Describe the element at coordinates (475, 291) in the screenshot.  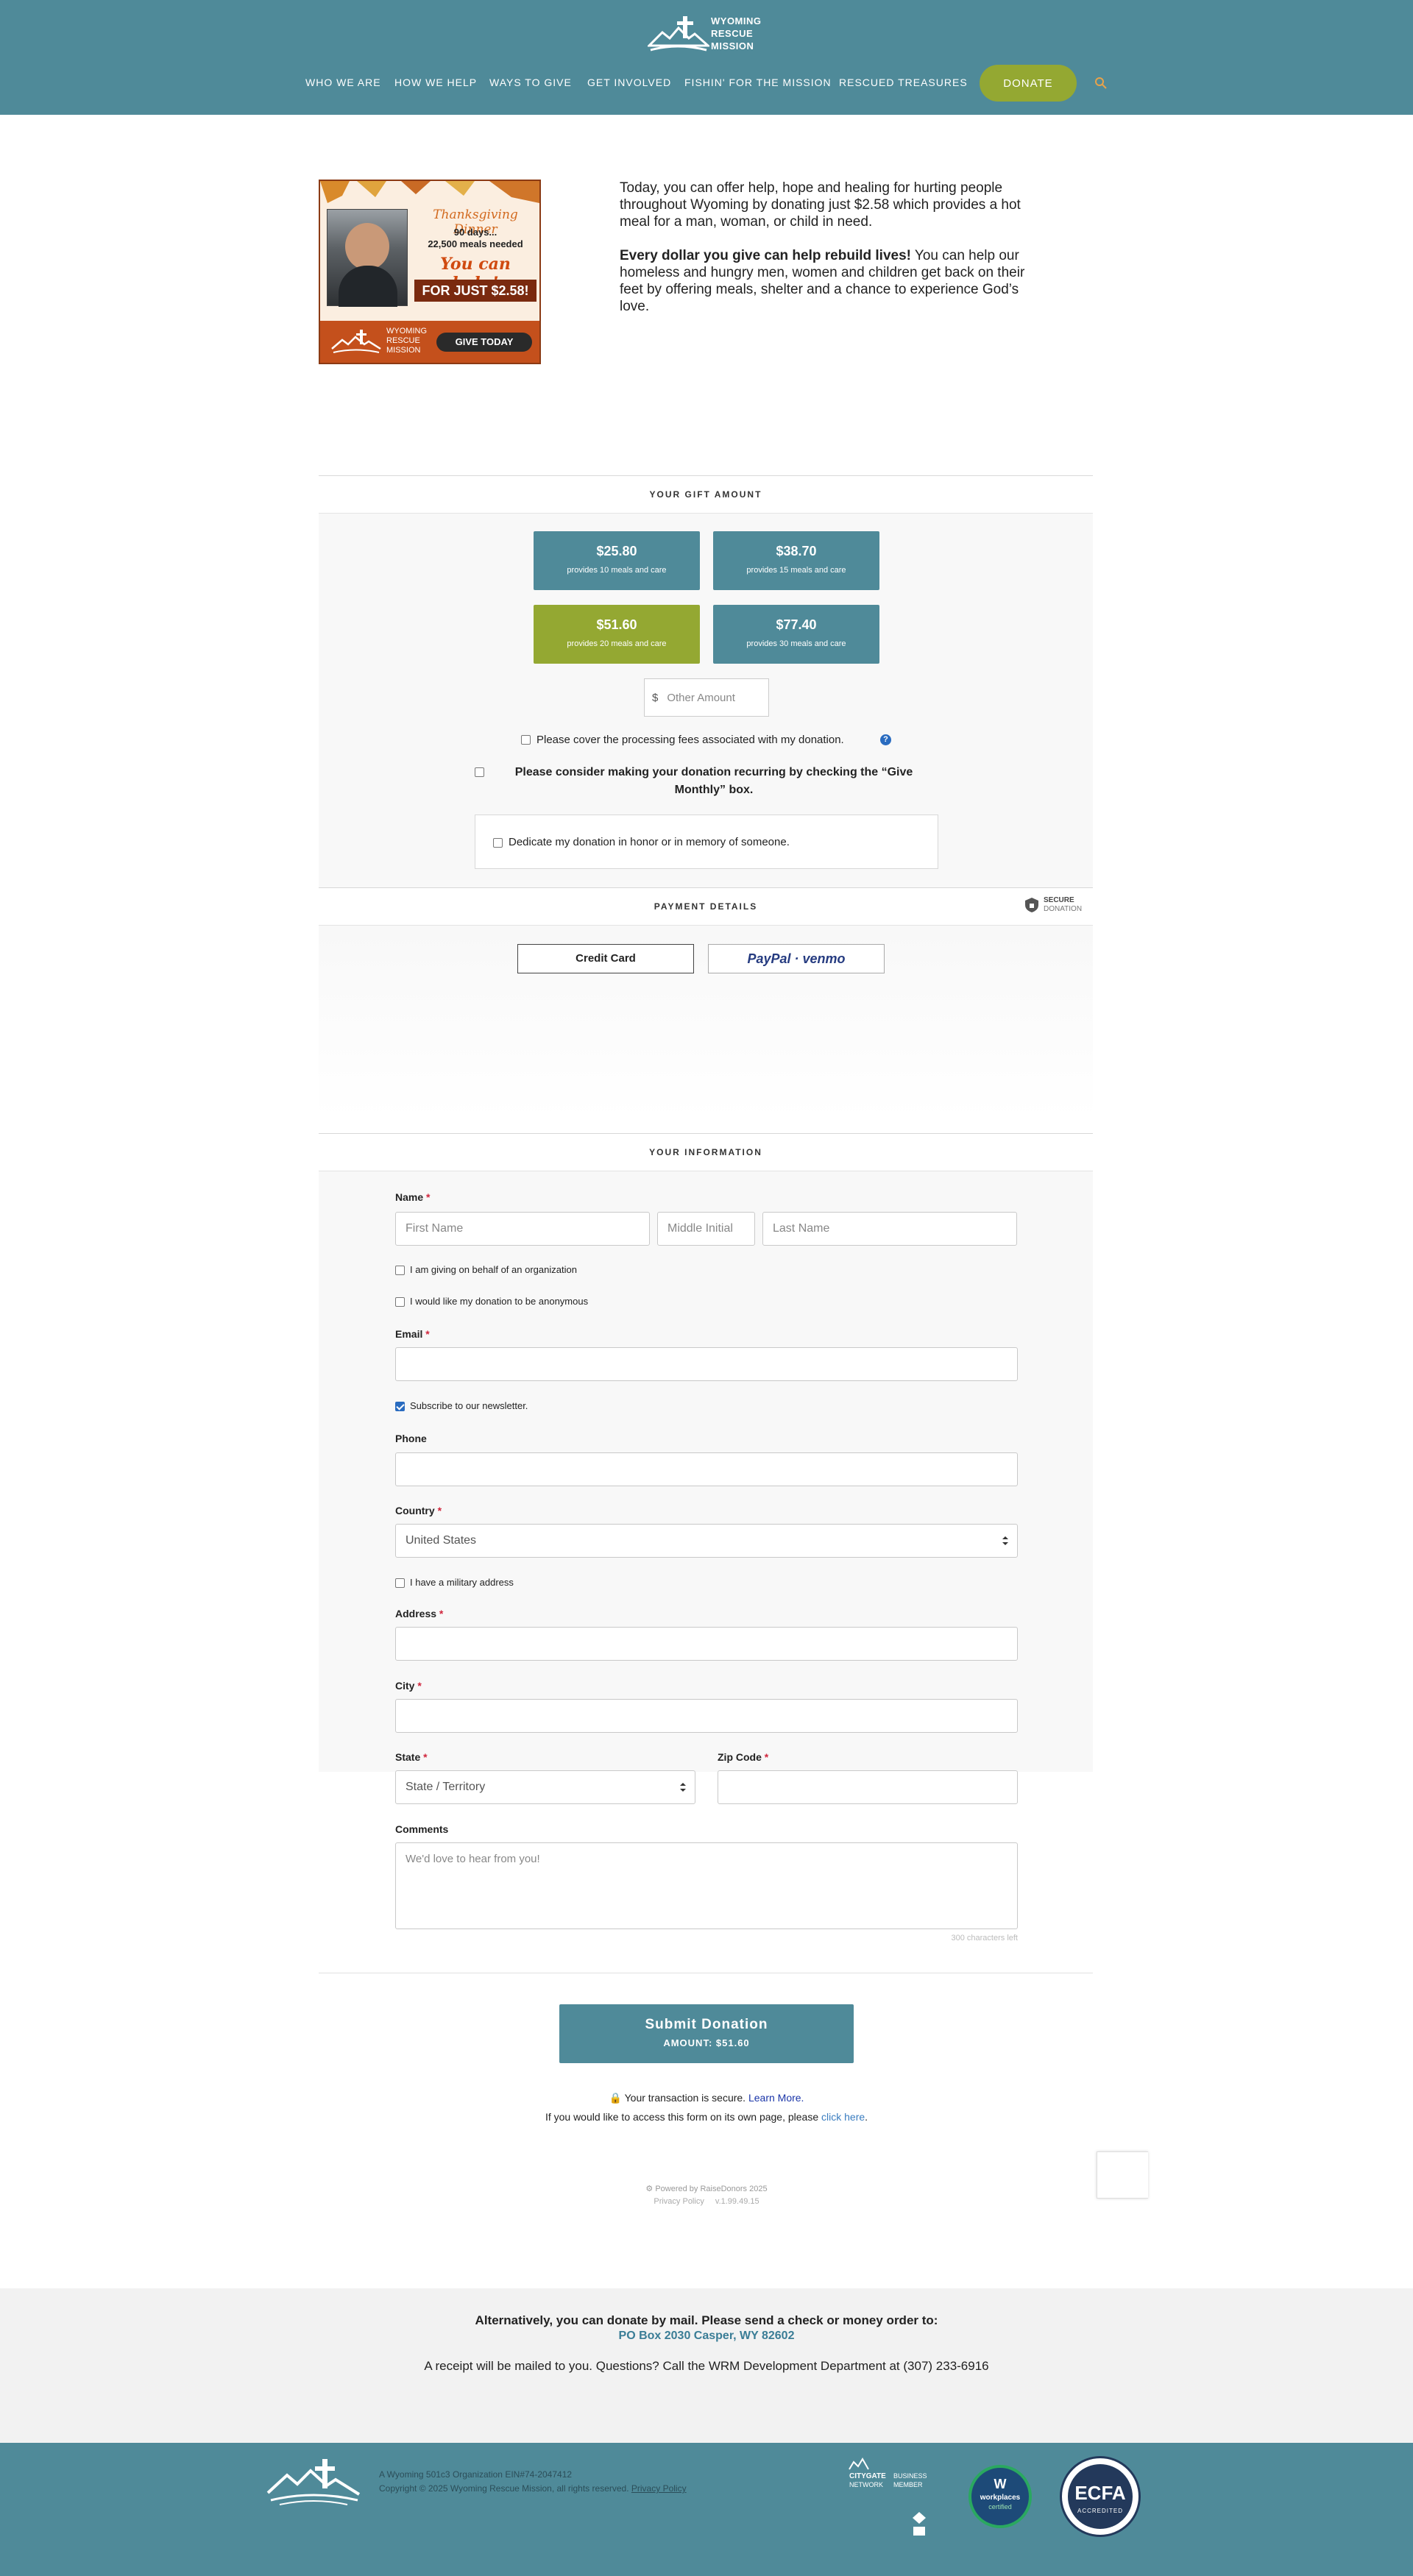
I see `promo-price: FOR JUST $2.58!` at that location.